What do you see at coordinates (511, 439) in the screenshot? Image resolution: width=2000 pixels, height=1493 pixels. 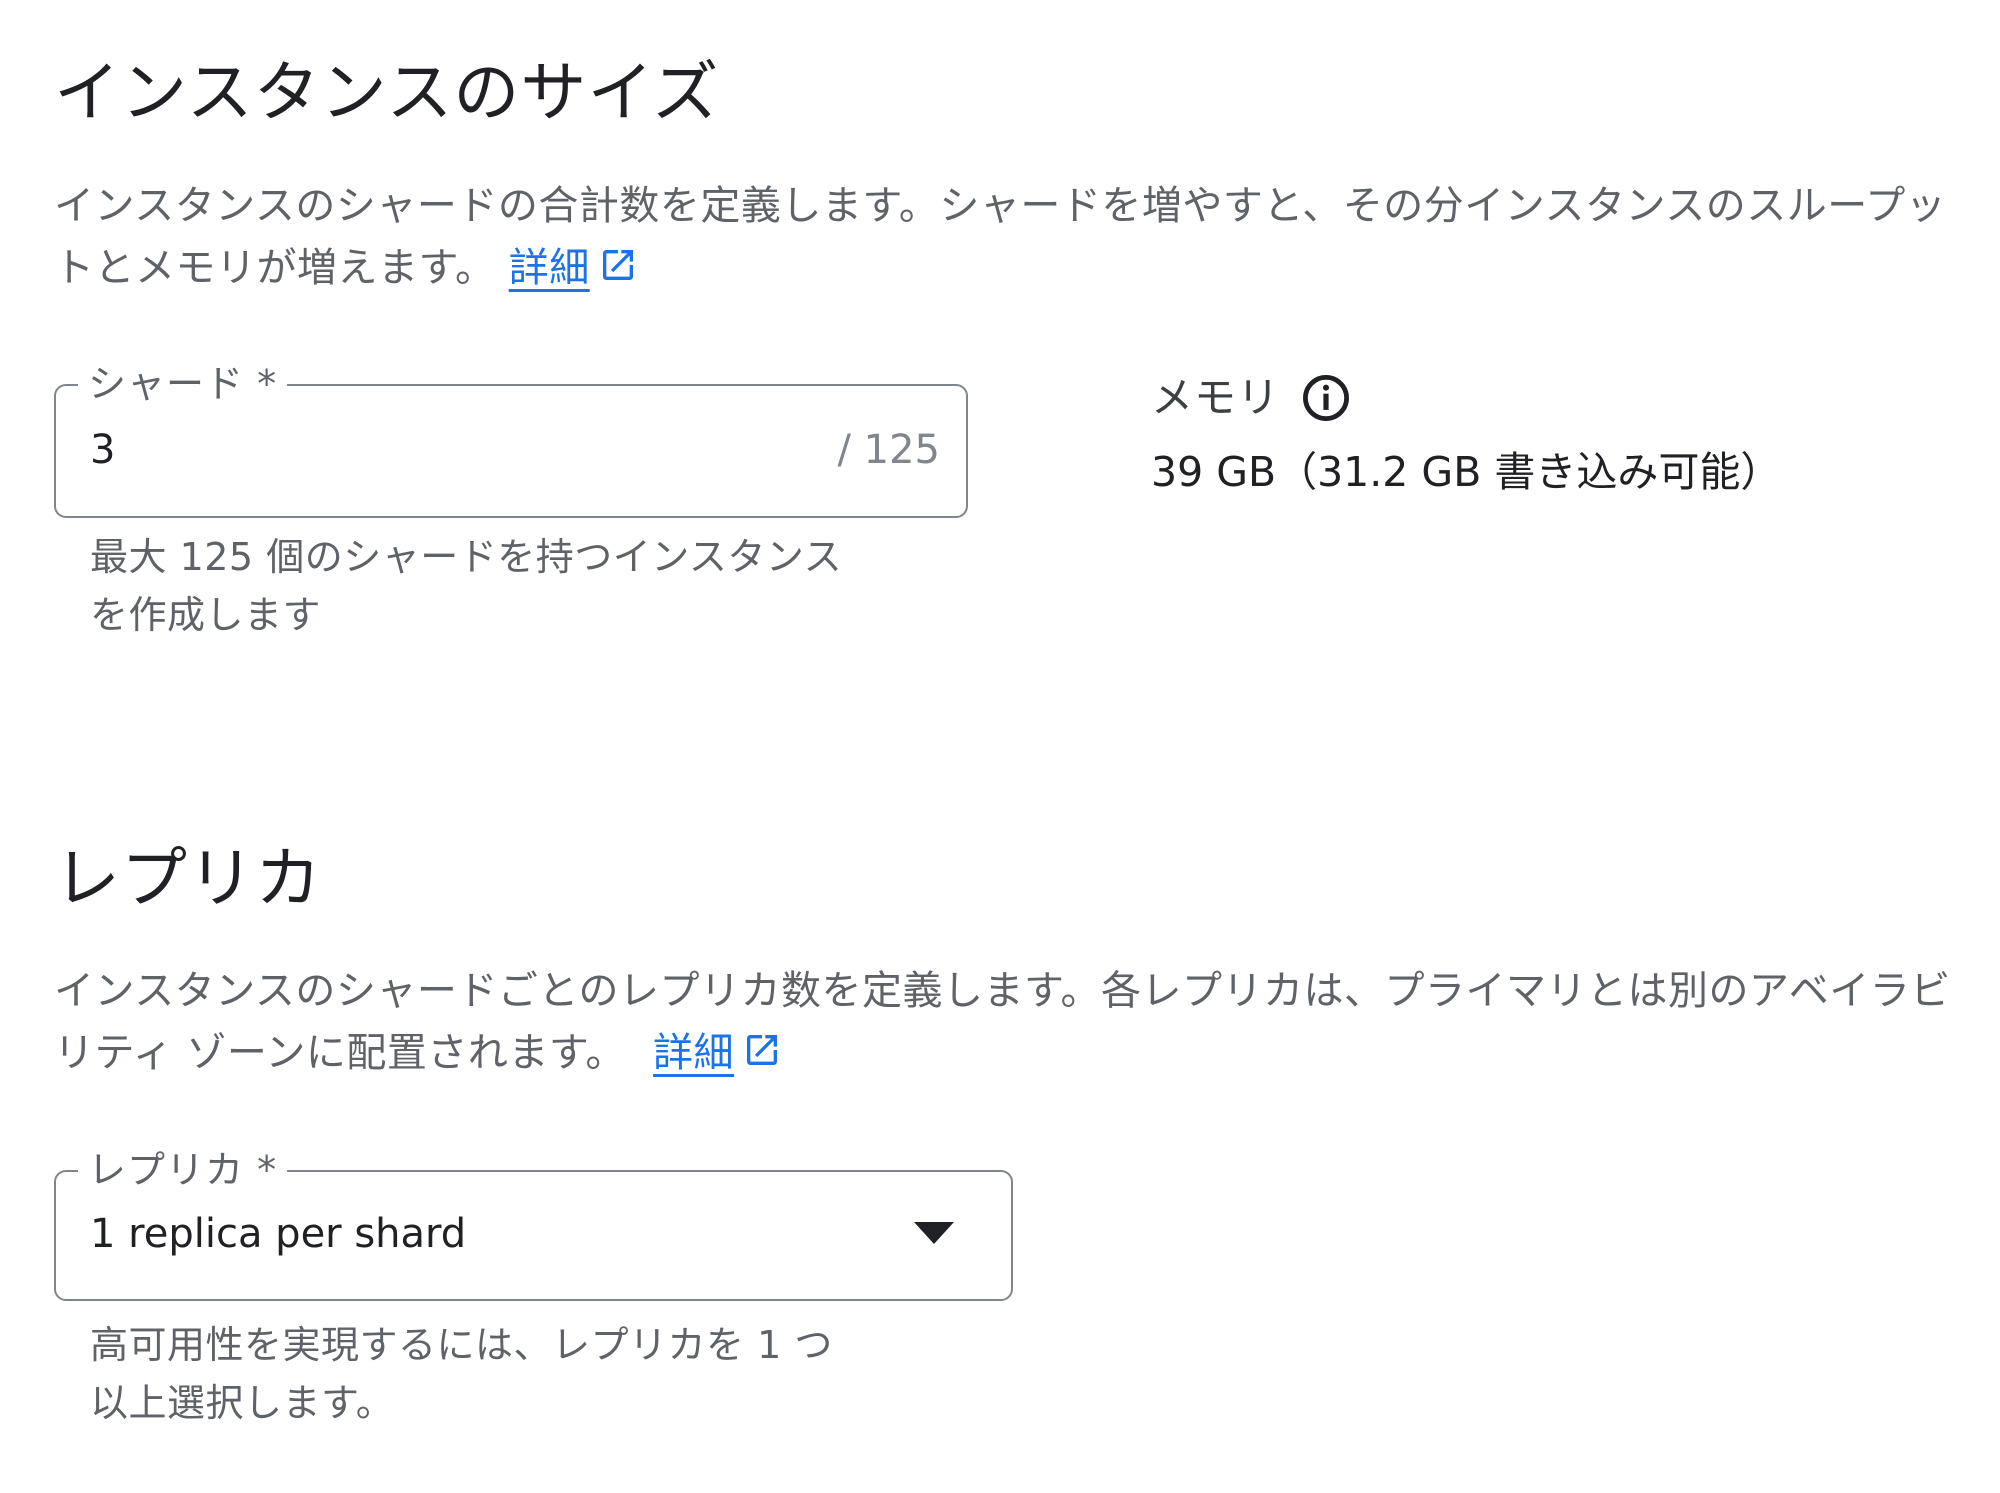 I see `shards-field: シャード * 3 / 125` at bounding box center [511, 439].